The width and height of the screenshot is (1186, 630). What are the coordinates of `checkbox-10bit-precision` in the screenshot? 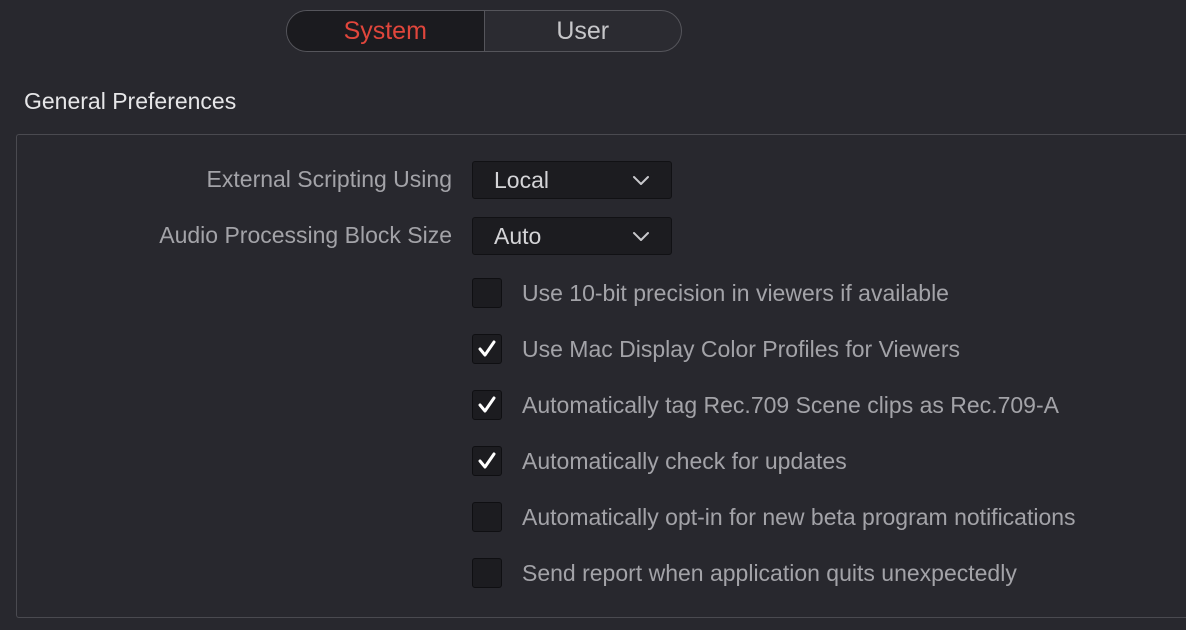 It's located at (487, 293).